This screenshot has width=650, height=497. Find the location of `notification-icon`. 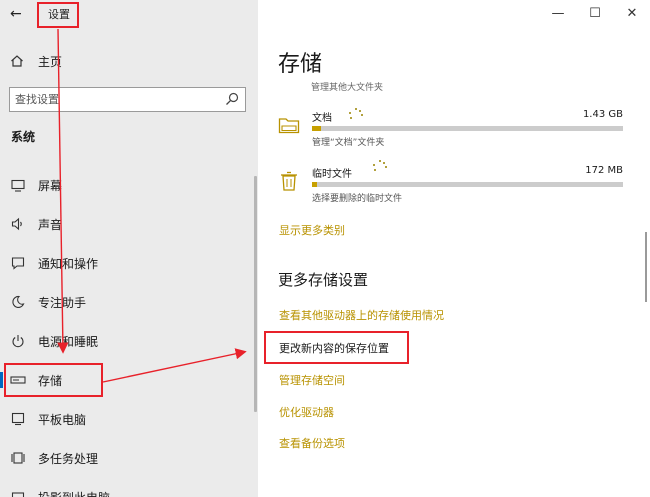

notification-icon is located at coordinates (18, 263).